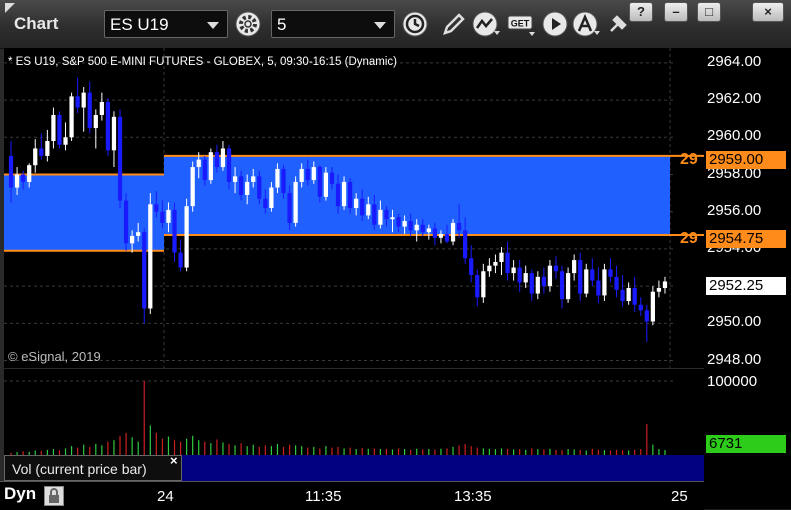  Describe the element at coordinates (732, 381) in the screenshot. I see `volume-max-label: 100000` at that location.